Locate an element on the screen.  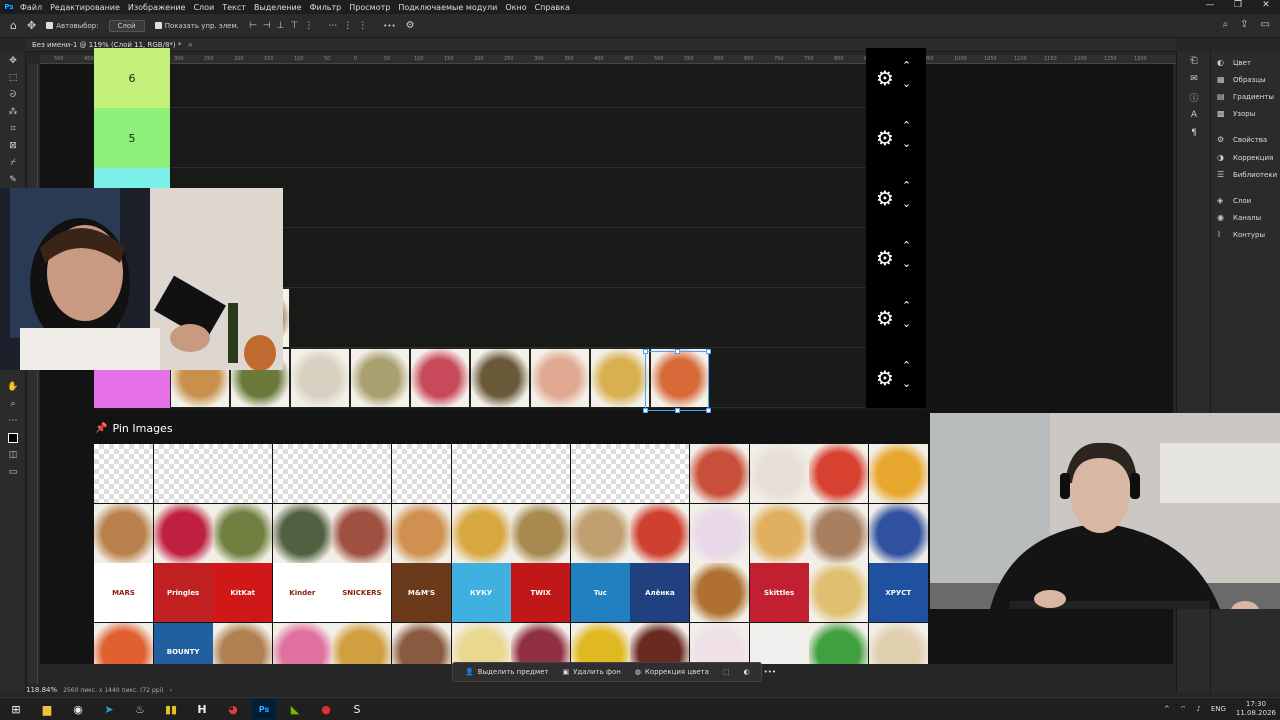
healing-brush-icon: ✎ is located at coordinates (13, 179).